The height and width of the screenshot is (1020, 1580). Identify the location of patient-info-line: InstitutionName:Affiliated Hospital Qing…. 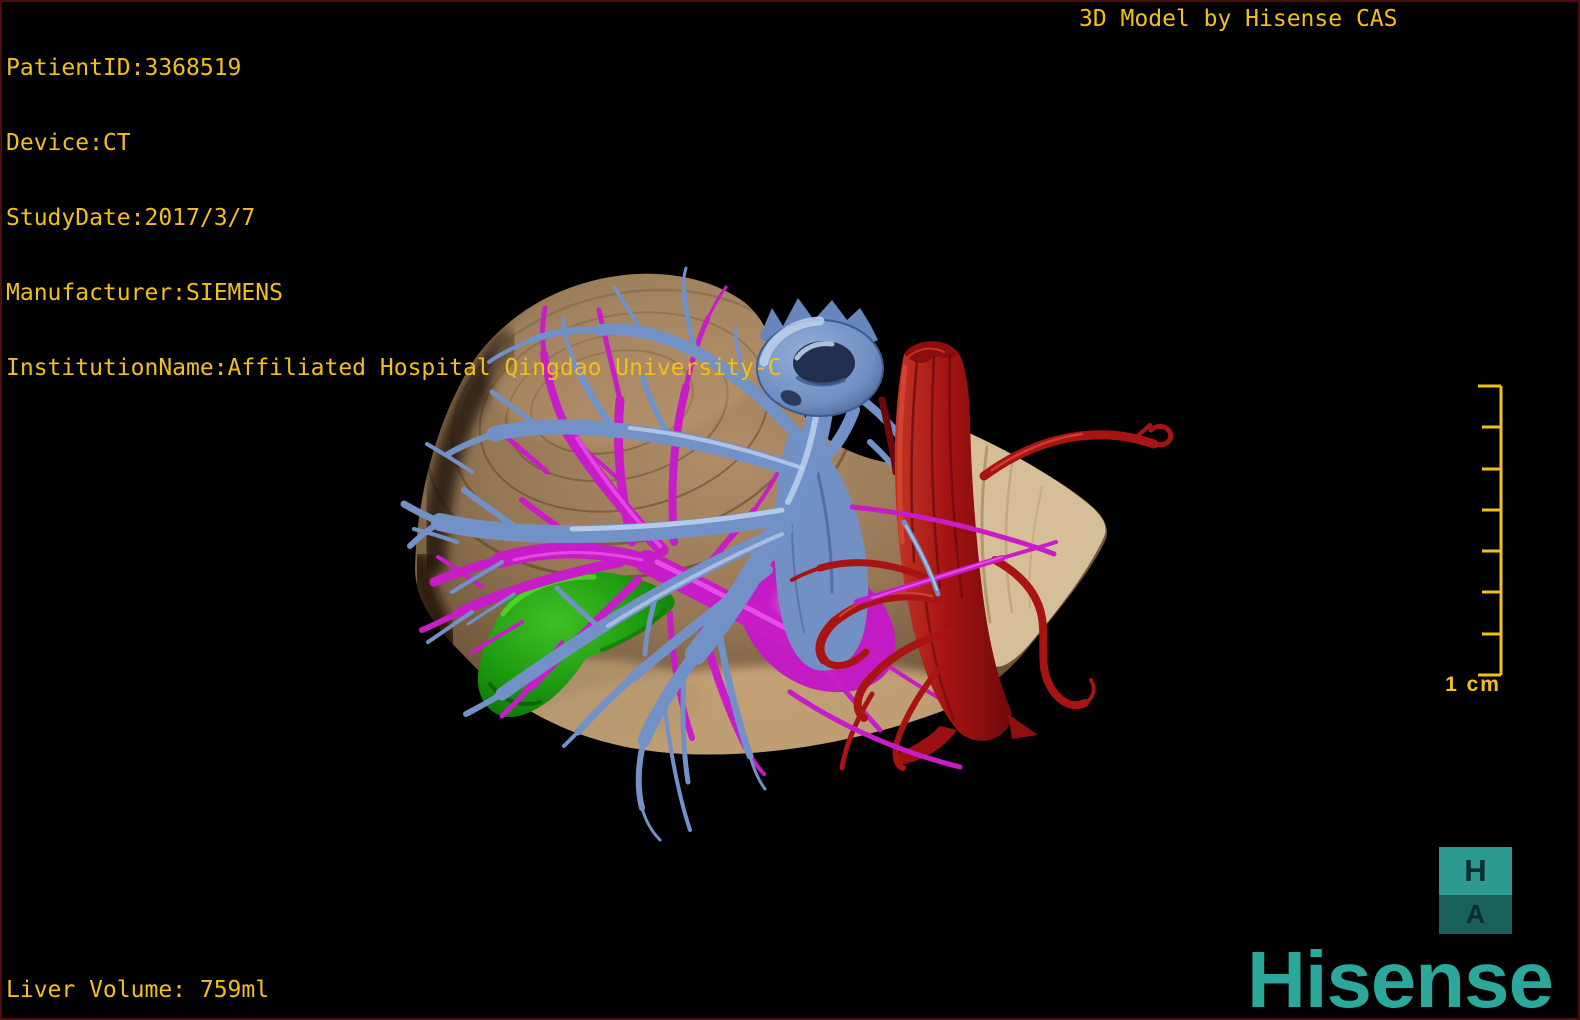
(394, 368).